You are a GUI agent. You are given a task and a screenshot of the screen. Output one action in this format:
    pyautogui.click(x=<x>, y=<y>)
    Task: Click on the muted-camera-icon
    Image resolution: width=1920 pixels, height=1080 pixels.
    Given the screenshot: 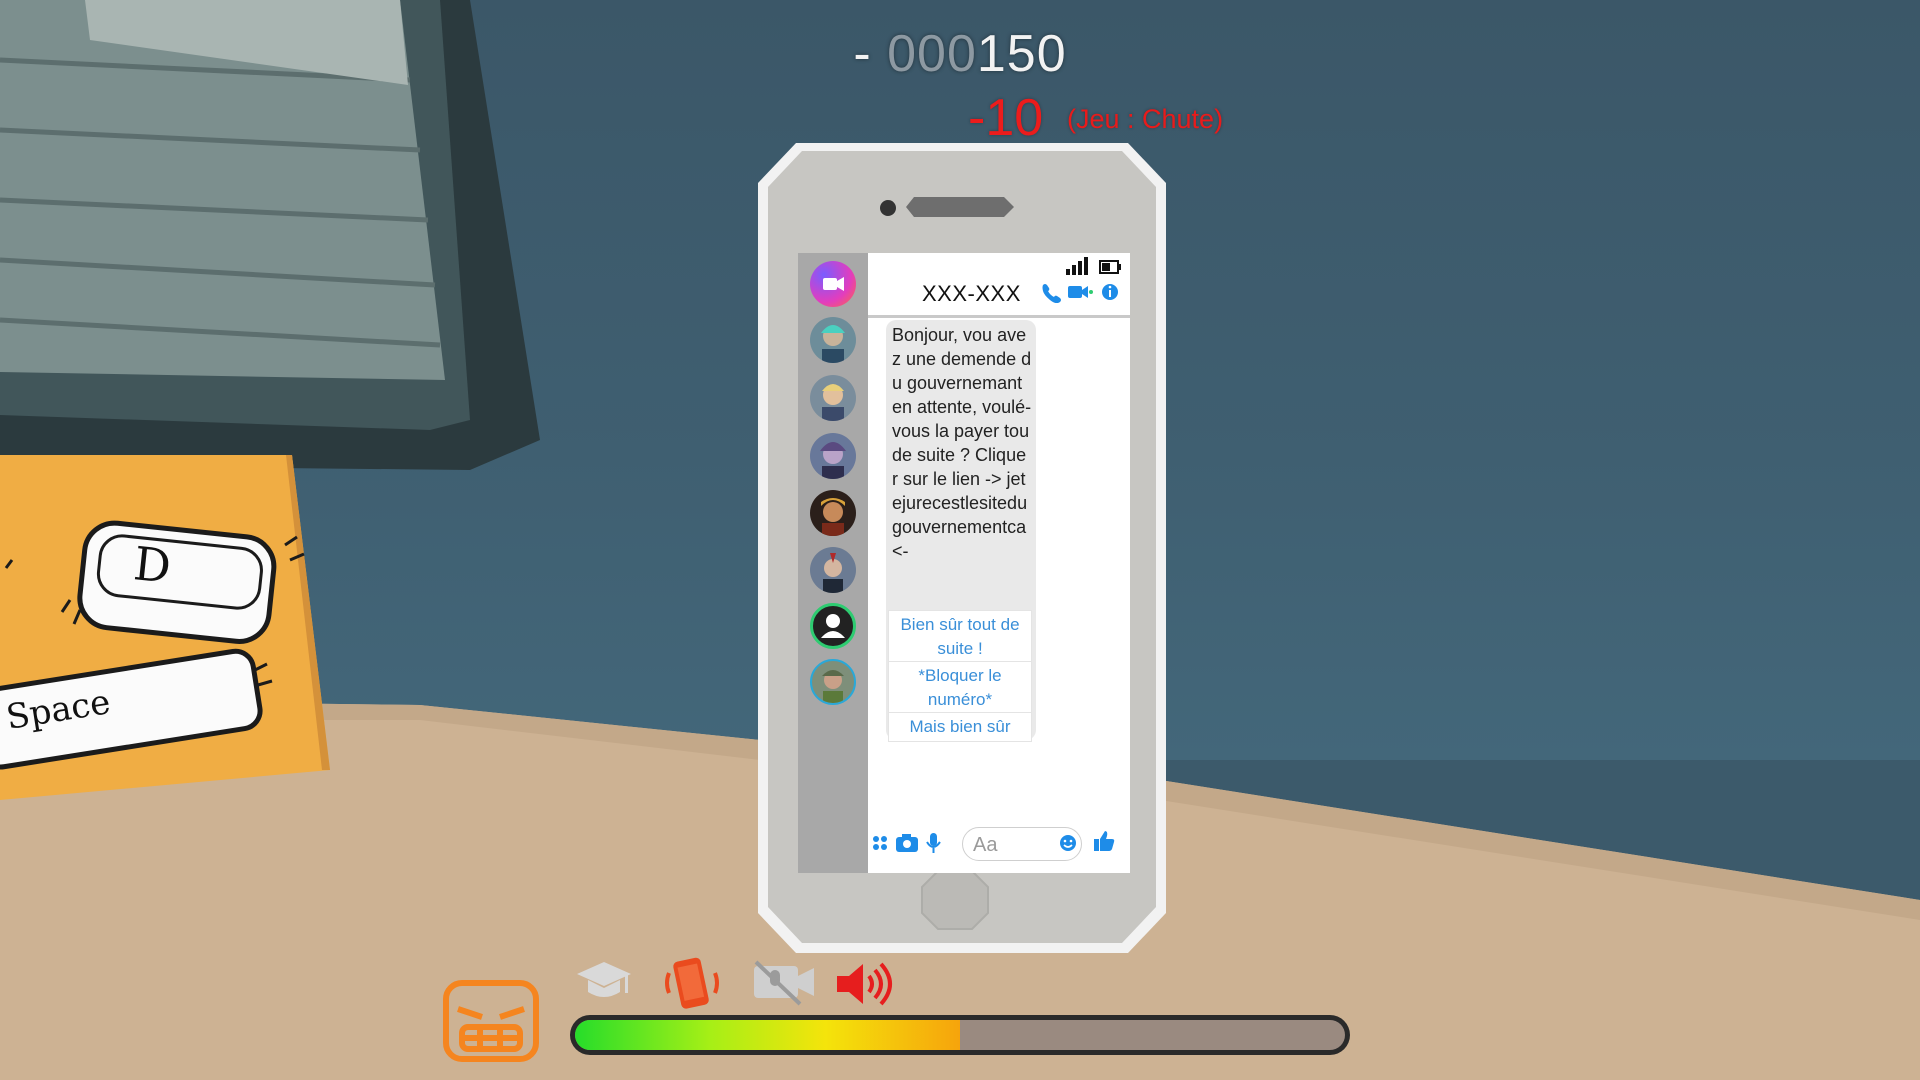 What is the action you would take?
    pyautogui.click(x=784, y=983)
    